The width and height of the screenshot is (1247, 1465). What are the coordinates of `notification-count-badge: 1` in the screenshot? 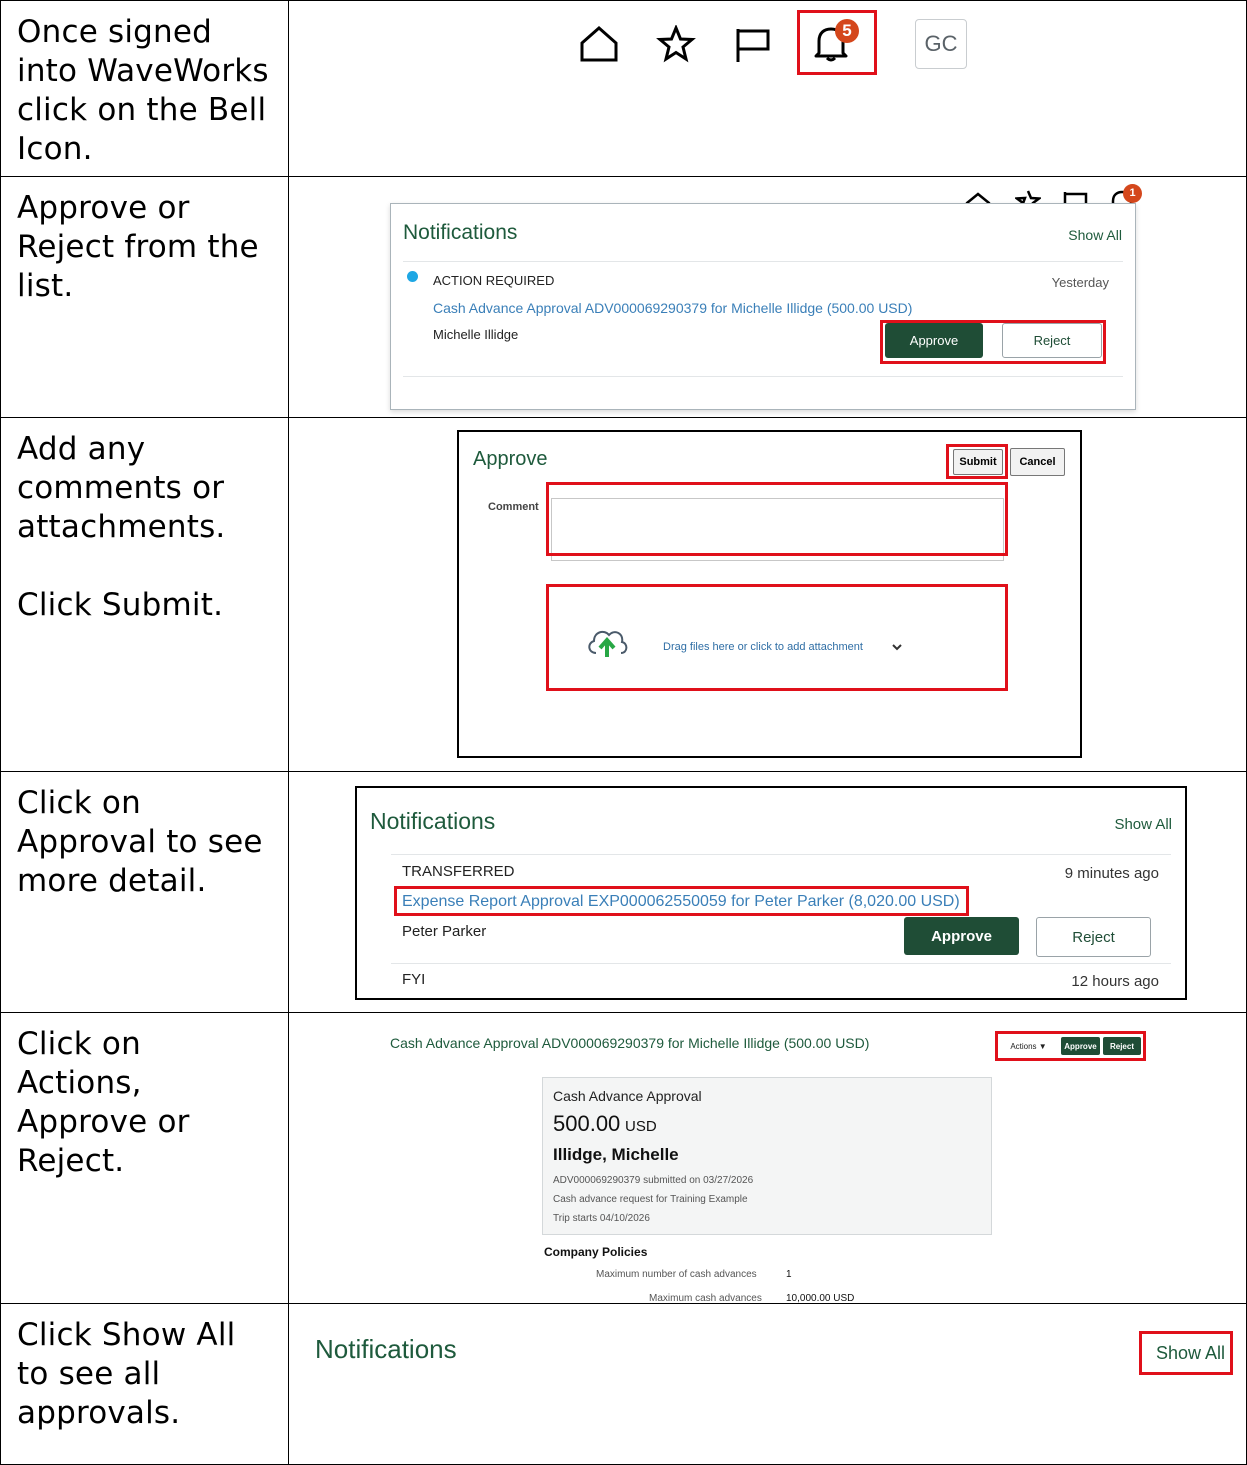 It's located at (1132, 193).